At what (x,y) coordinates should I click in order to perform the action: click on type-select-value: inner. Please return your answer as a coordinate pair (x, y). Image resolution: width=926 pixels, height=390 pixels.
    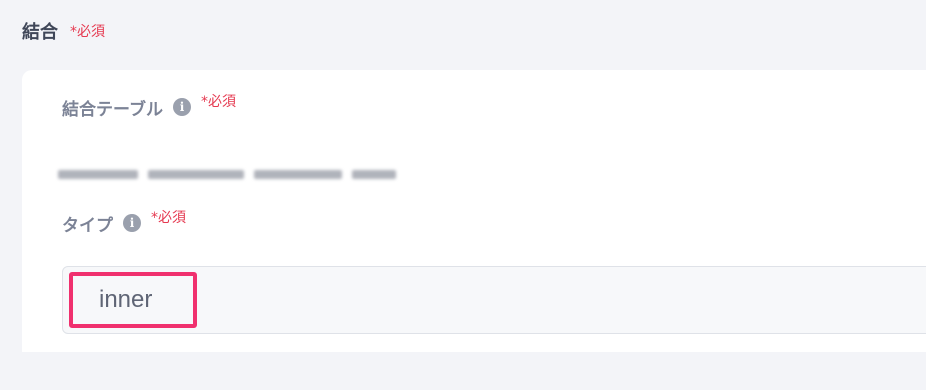
    Looking at the image, I should click on (126, 299).